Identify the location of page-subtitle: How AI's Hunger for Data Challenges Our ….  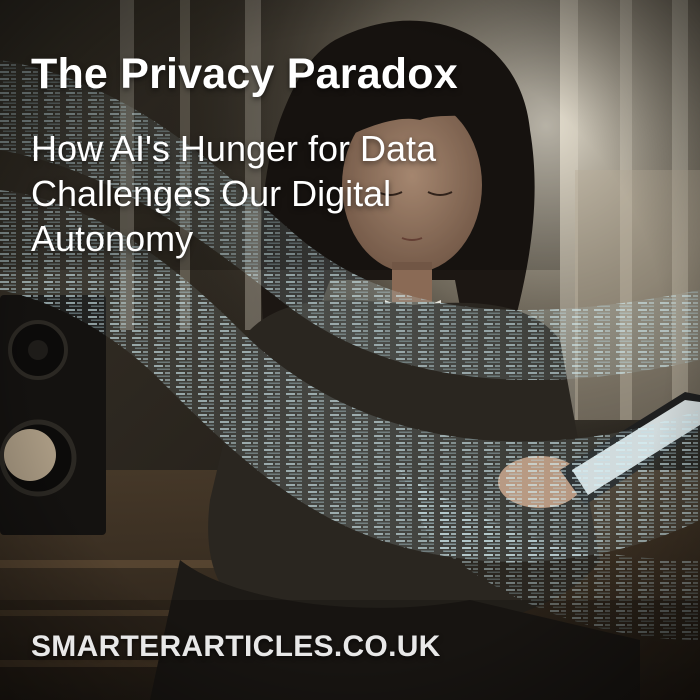
(234, 193).